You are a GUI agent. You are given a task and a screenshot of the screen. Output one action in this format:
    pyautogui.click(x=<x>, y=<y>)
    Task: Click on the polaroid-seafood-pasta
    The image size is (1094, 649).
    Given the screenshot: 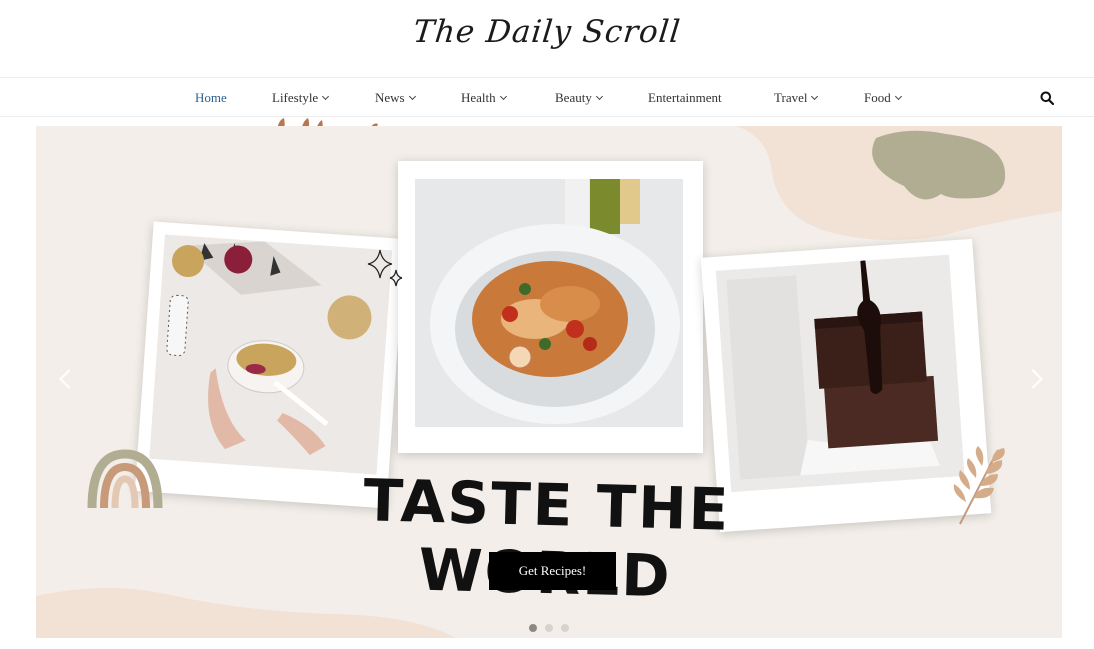 What is the action you would take?
    pyautogui.click(x=550, y=307)
    